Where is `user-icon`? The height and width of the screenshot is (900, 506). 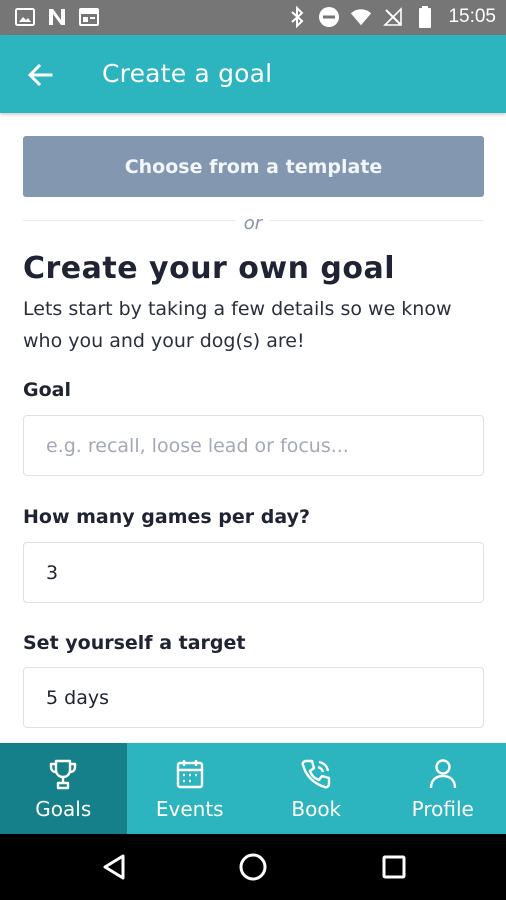 user-icon is located at coordinates (443, 774).